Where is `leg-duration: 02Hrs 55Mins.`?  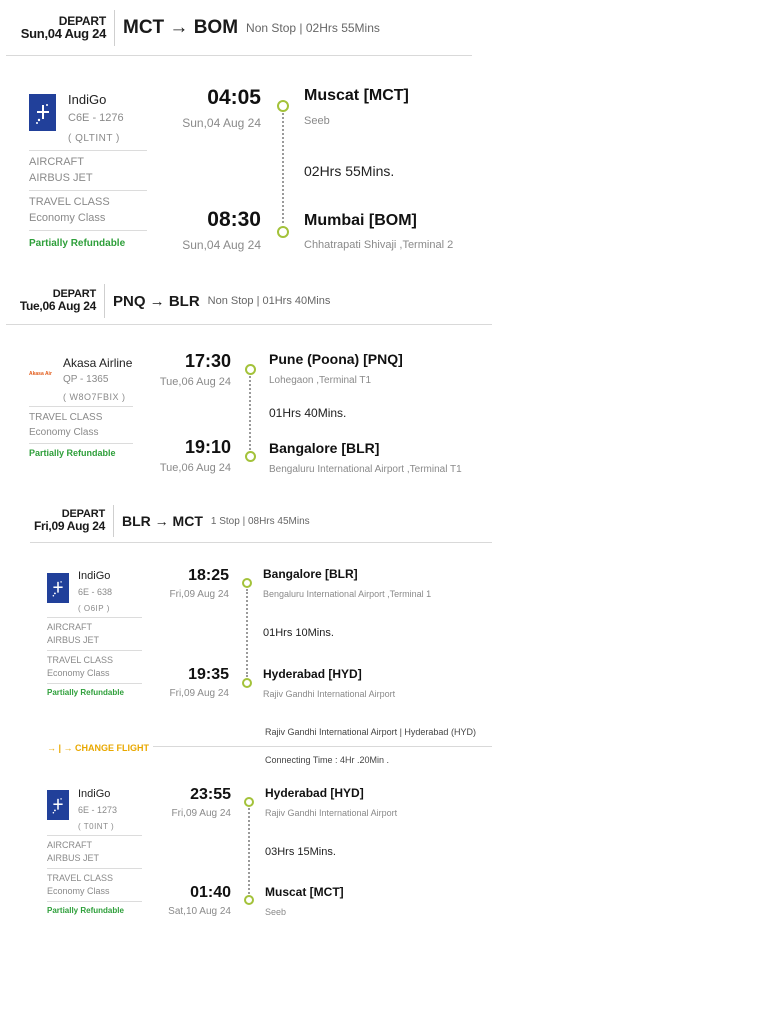
leg-duration: 02Hrs 55Mins. is located at coordinates (349, 171).